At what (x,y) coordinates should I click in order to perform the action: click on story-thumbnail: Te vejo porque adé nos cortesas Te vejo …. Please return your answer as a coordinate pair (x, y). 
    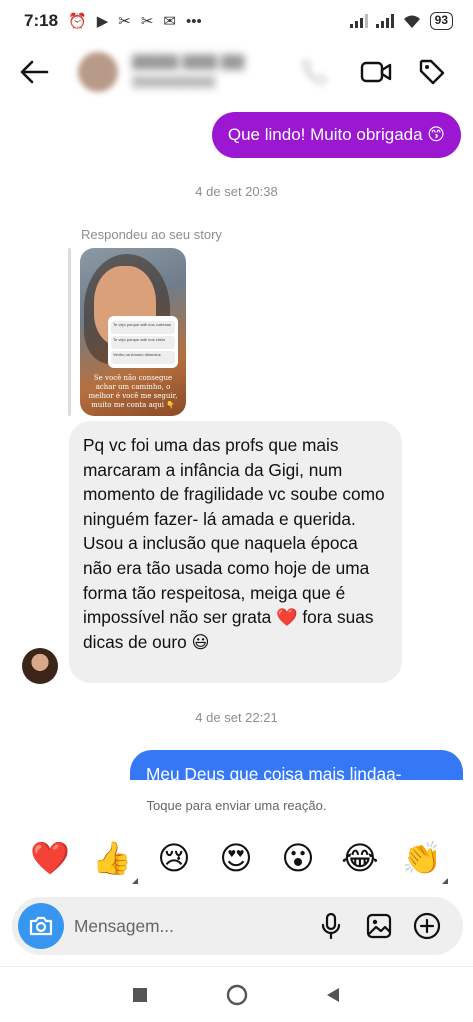
    Looking at the image, I should click on (133, 332).